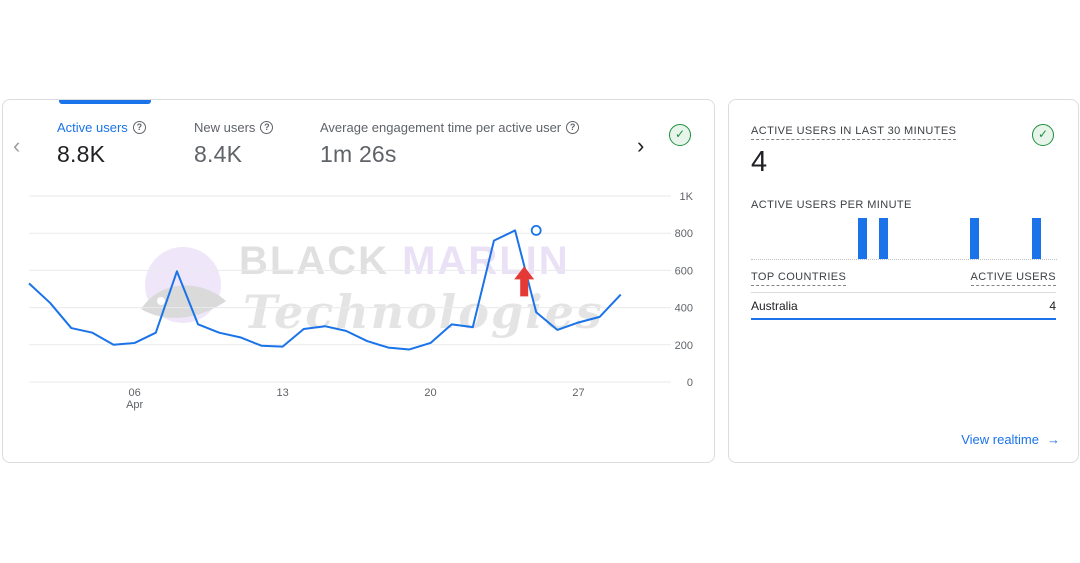 The height and width of the screenshot is (563, 1080). Describe the element at coordinates (135, 393) in the screenshot. I see `x-tick-label: 06` at that location.